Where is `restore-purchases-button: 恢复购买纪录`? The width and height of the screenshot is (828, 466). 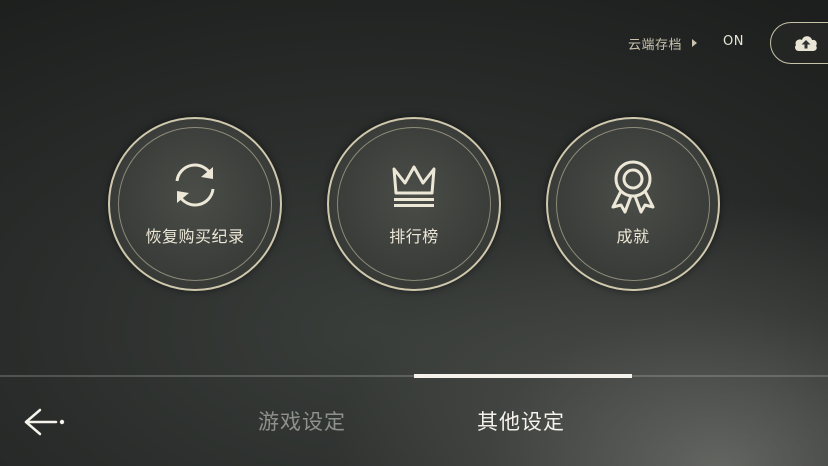
restore-purchases-button: 恢复购买纪录 is located at coordinates (195, 204).